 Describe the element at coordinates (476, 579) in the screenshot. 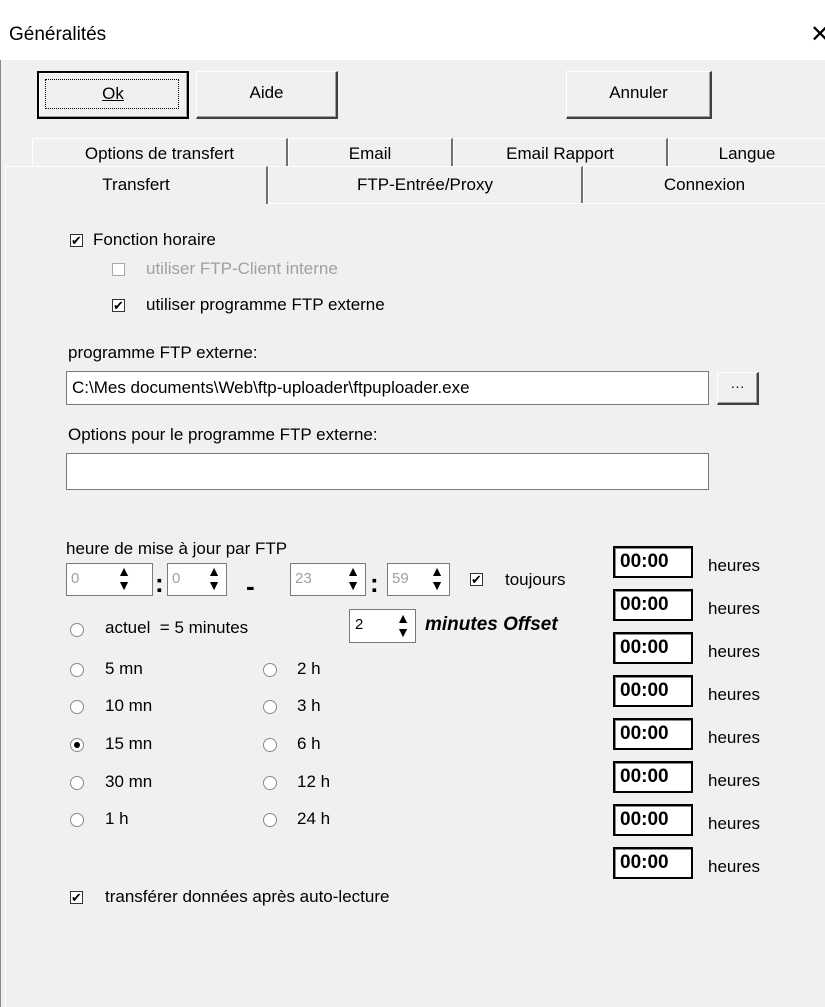

I see `toujours-checkbox: ✔` at that location.